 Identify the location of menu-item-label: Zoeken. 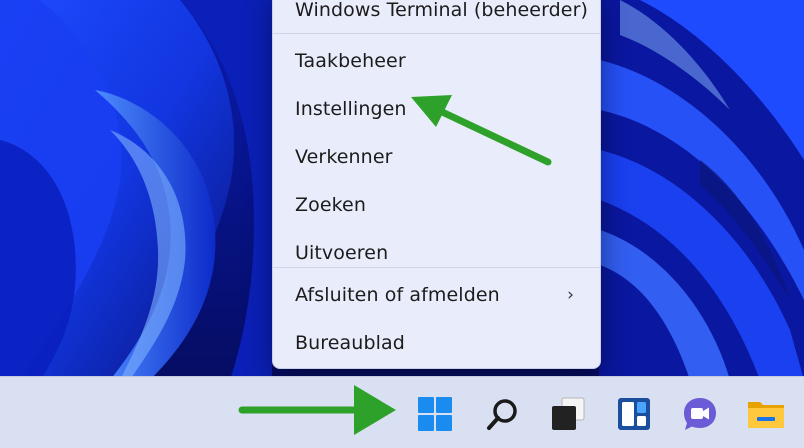
(330, 205).